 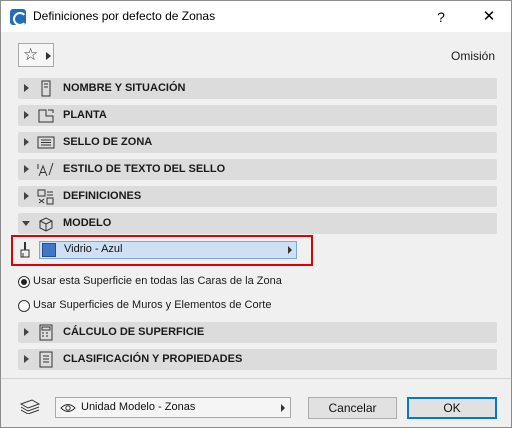 I want to click on view-option-label: Unidad Modelo - Zonas, so click(x=138, y=407).